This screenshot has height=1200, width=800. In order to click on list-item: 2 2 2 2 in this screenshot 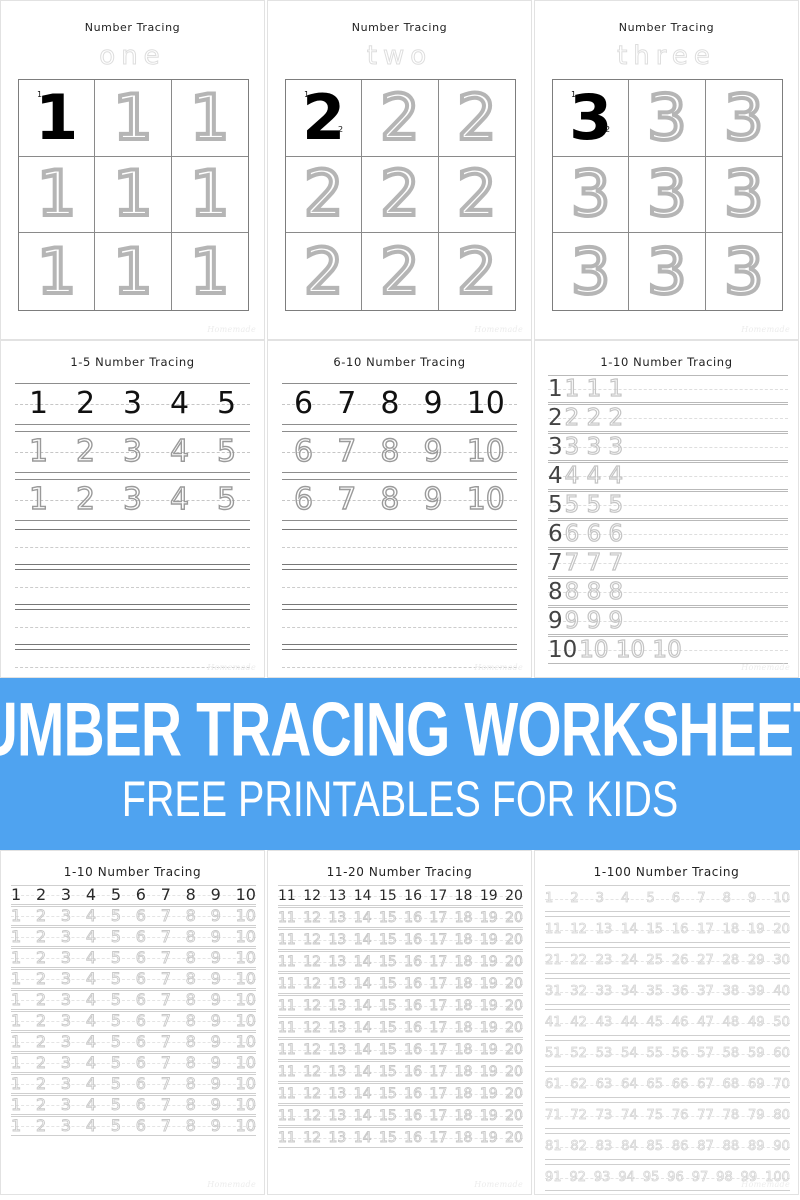, I will do `click(668, 418)`.